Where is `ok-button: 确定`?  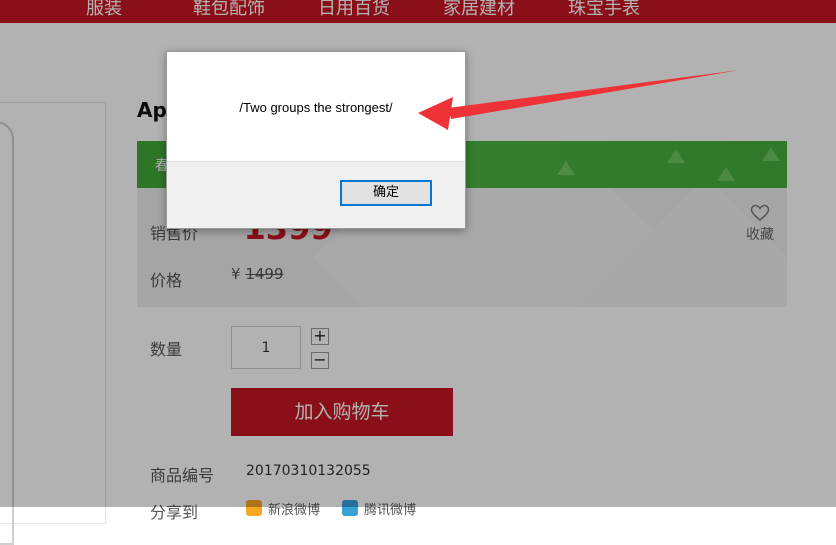
ok-button: 确定 is located at coordinates (386, 193).